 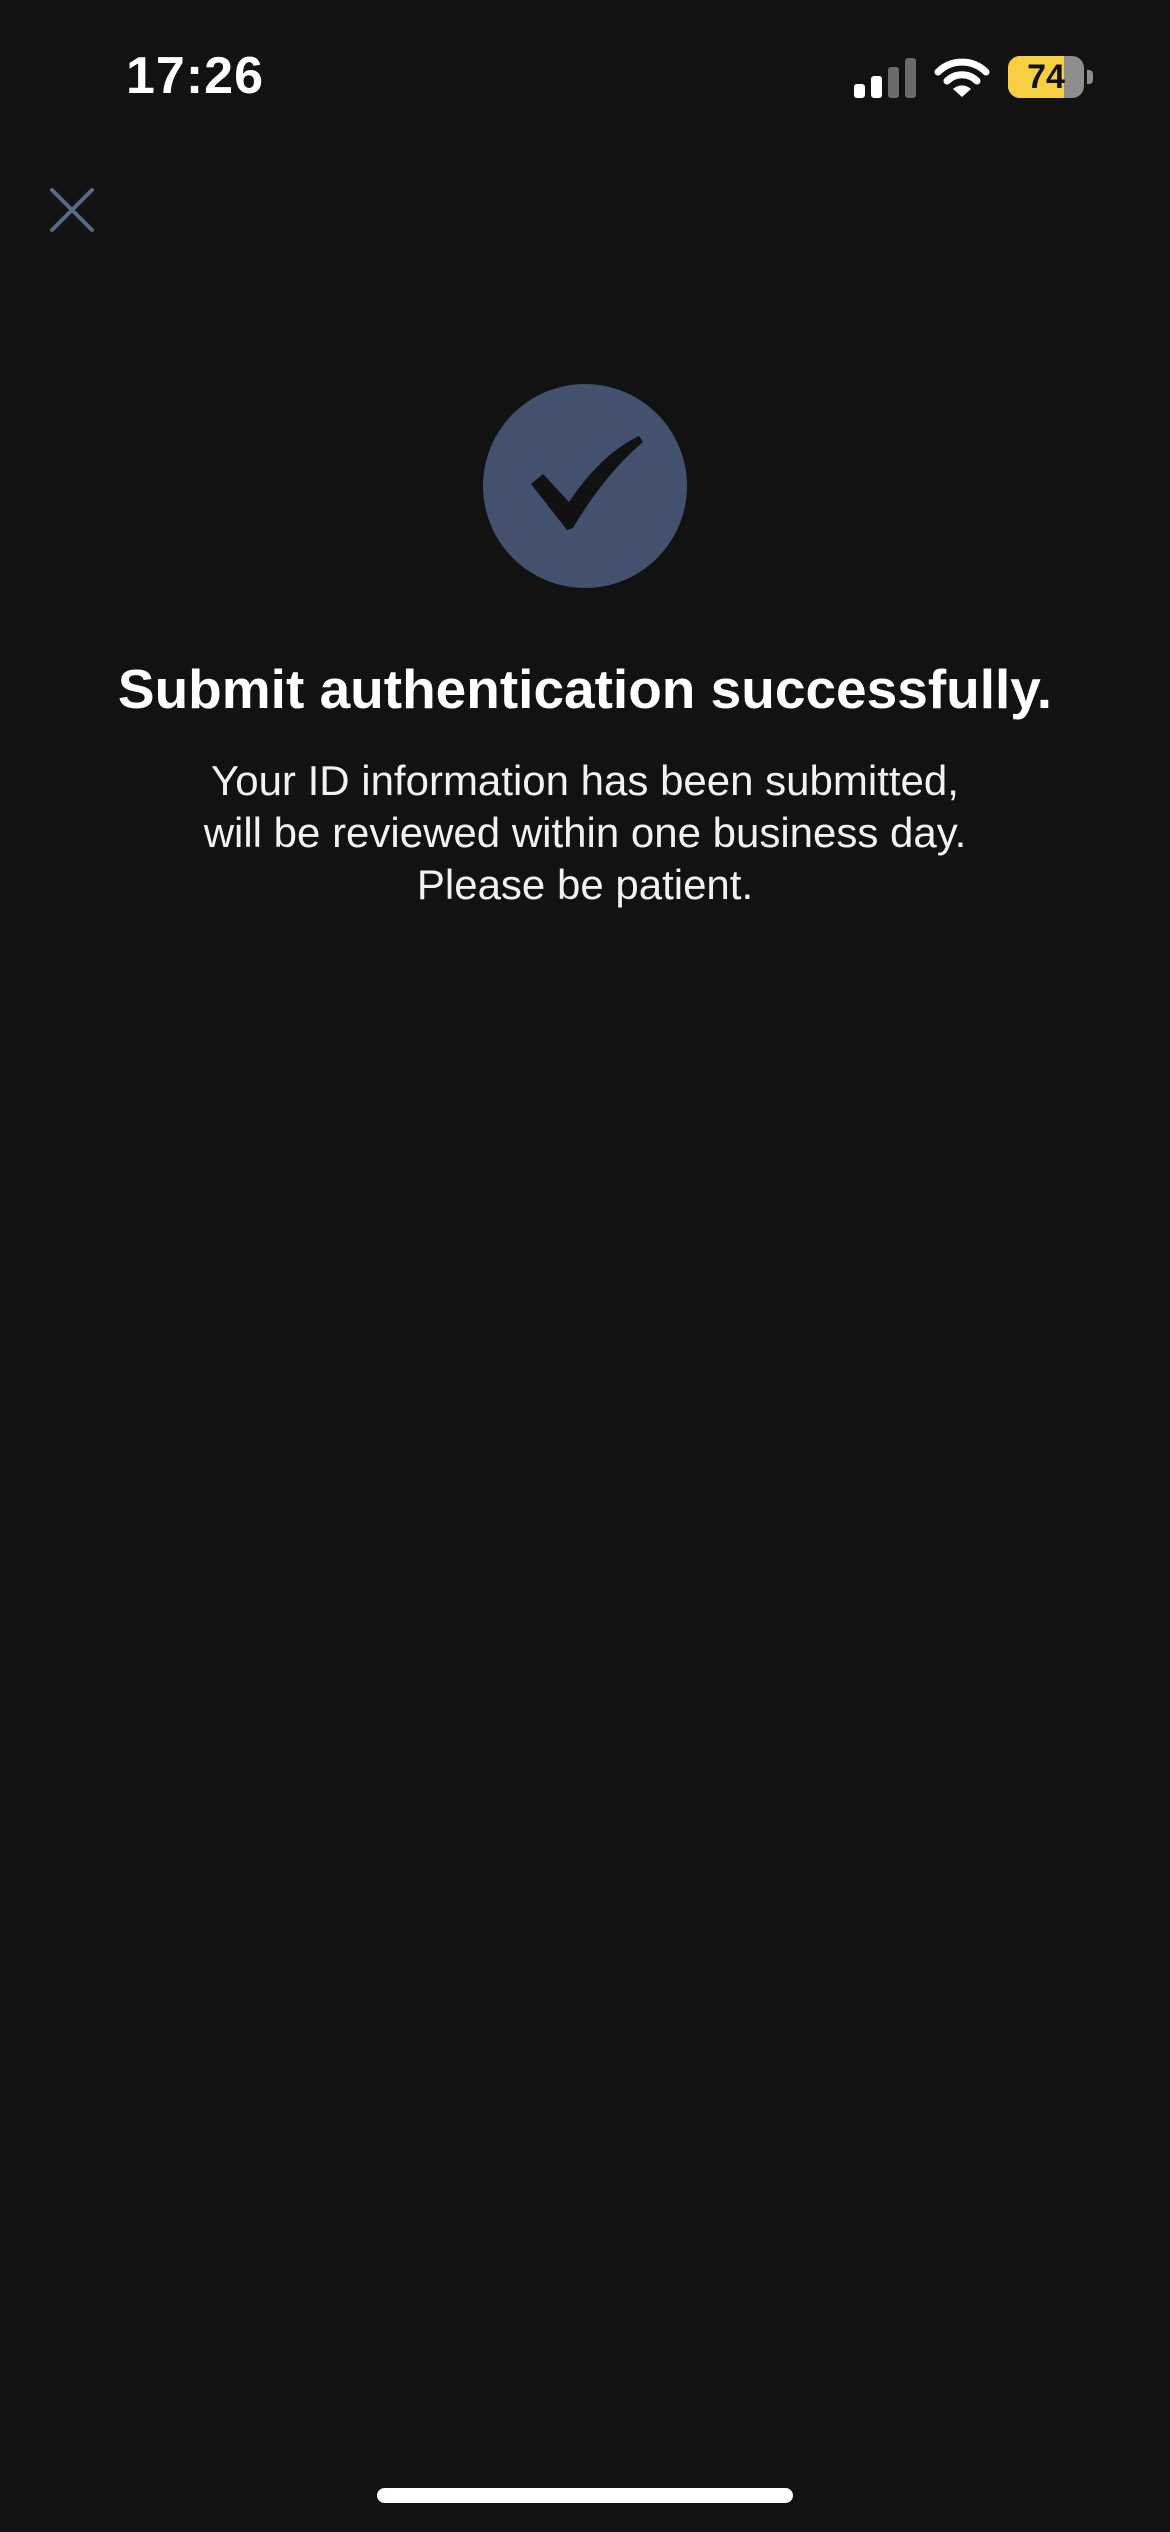 What do you see at coordinates (585, 884) in the screenshot?
I see `success-message-line: Please be patient.` at bounding box center [585, 884].